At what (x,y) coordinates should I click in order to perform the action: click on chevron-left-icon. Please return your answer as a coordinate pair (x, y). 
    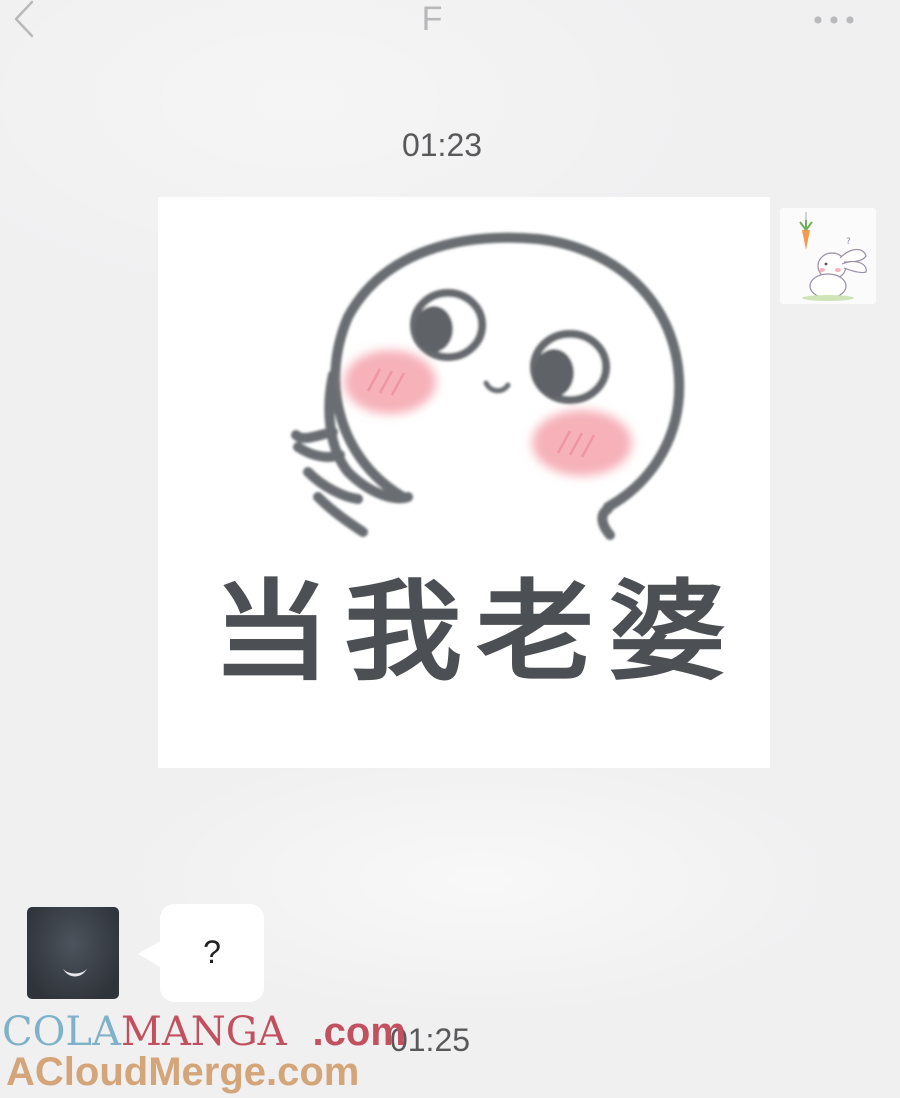
    Looking at the image, I should click on (24, 19).